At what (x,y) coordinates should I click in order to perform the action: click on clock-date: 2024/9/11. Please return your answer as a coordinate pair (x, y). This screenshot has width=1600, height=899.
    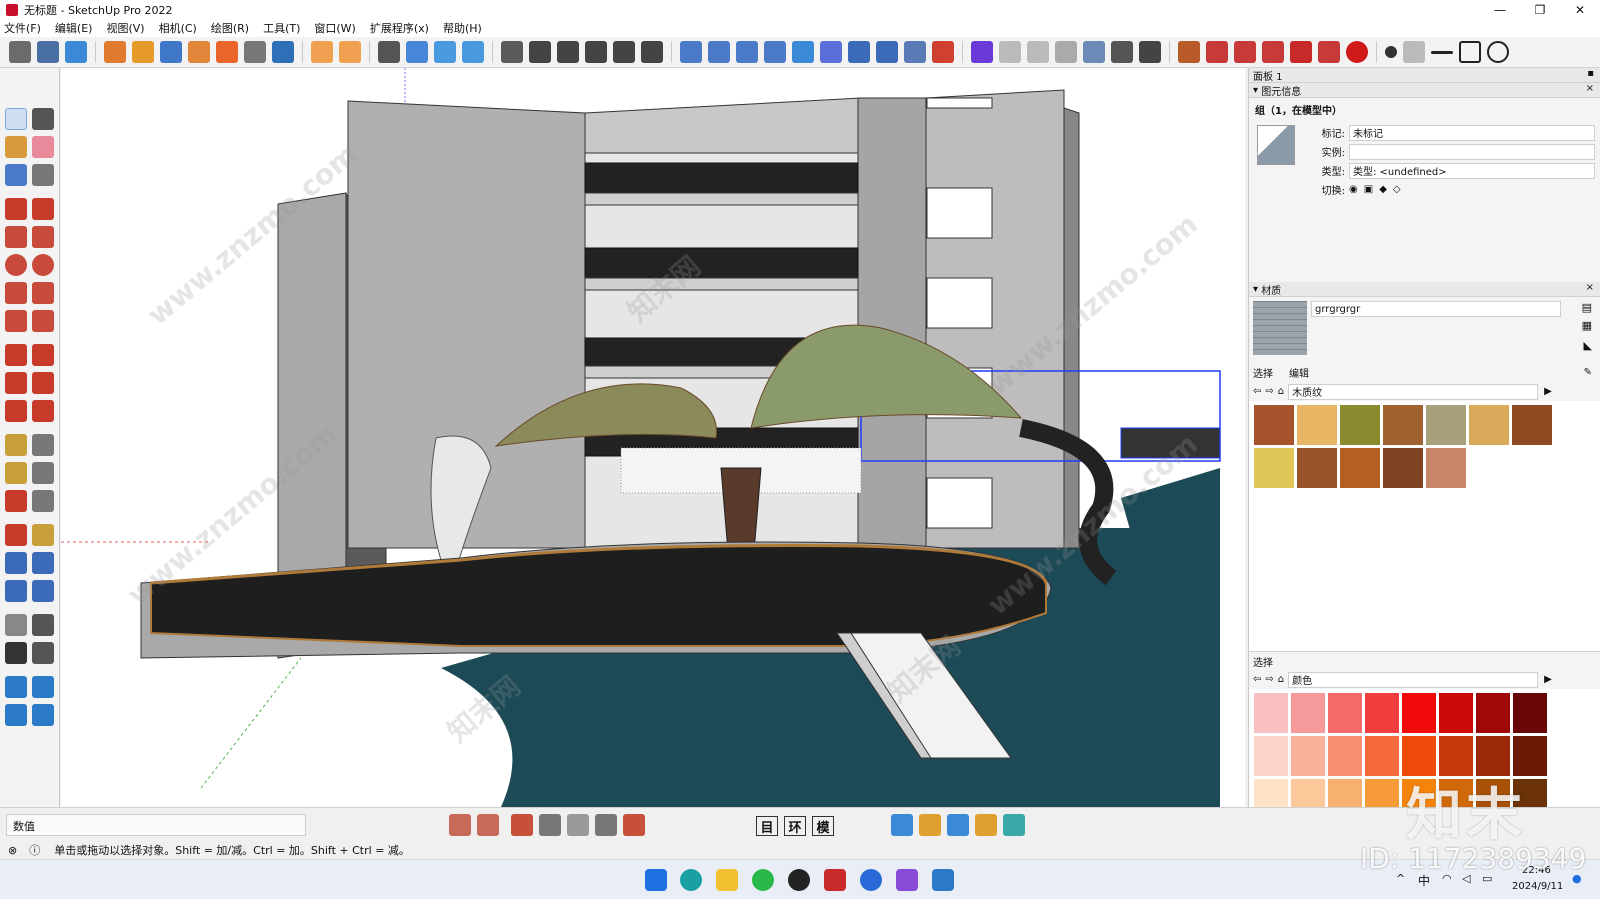
    Looking at the image, I should click on (1537, 886).